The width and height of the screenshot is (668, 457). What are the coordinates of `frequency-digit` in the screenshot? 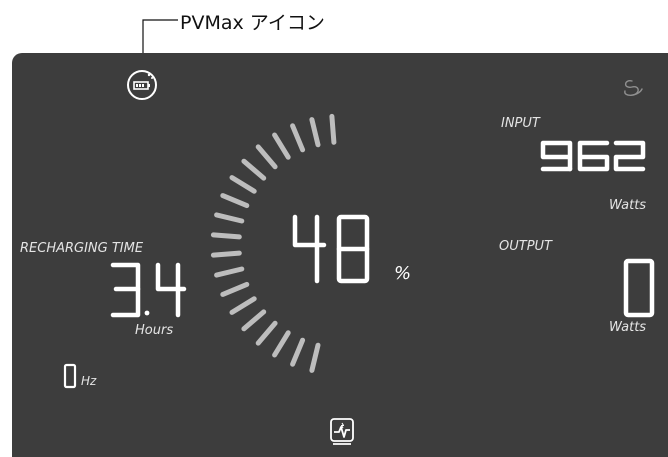 It's located at (70, 376).